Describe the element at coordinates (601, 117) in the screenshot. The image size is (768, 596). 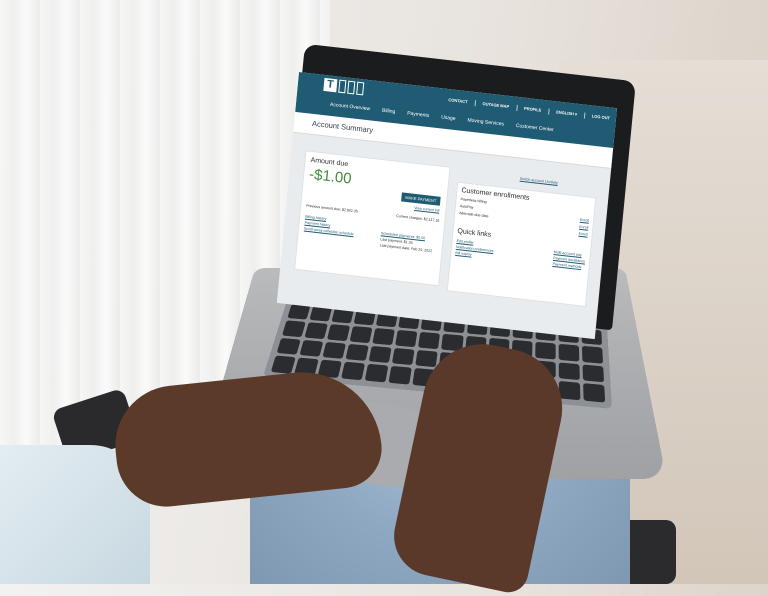
I see `logout-link: LOG OUT` at that location.